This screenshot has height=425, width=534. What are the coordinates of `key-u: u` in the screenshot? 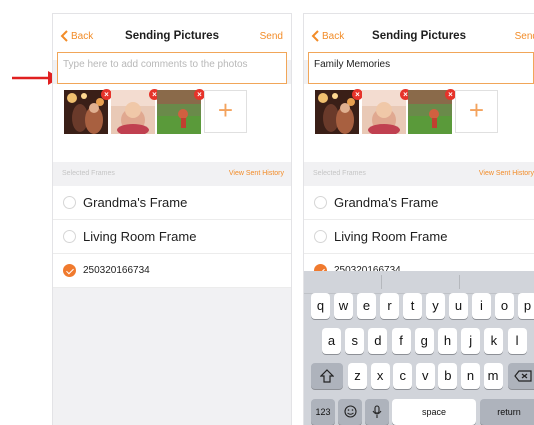 It's located at (458, 306).